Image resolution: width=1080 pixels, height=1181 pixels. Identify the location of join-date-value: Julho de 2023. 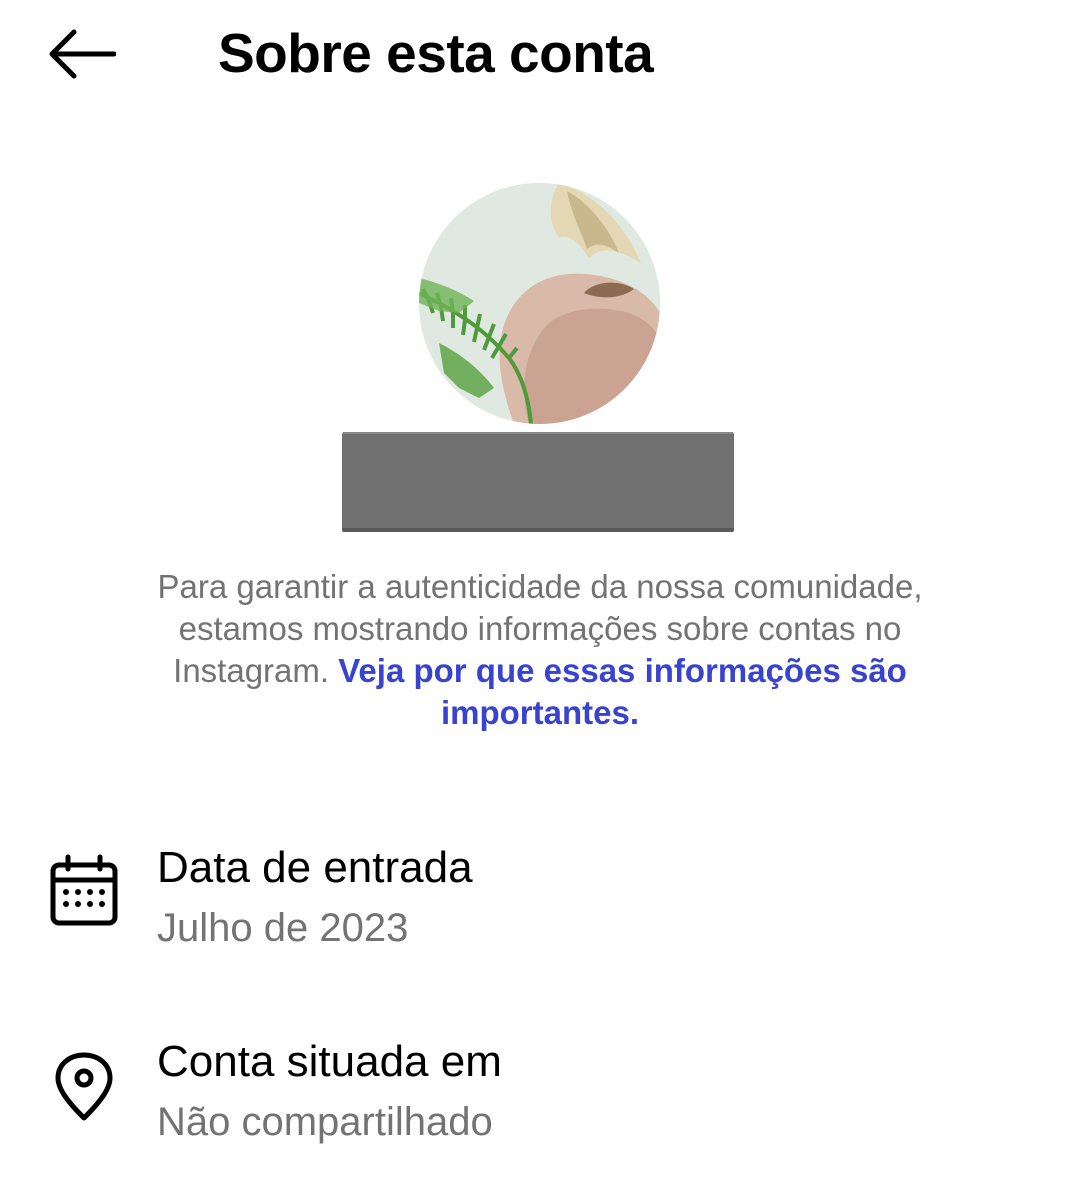
(283, 928).